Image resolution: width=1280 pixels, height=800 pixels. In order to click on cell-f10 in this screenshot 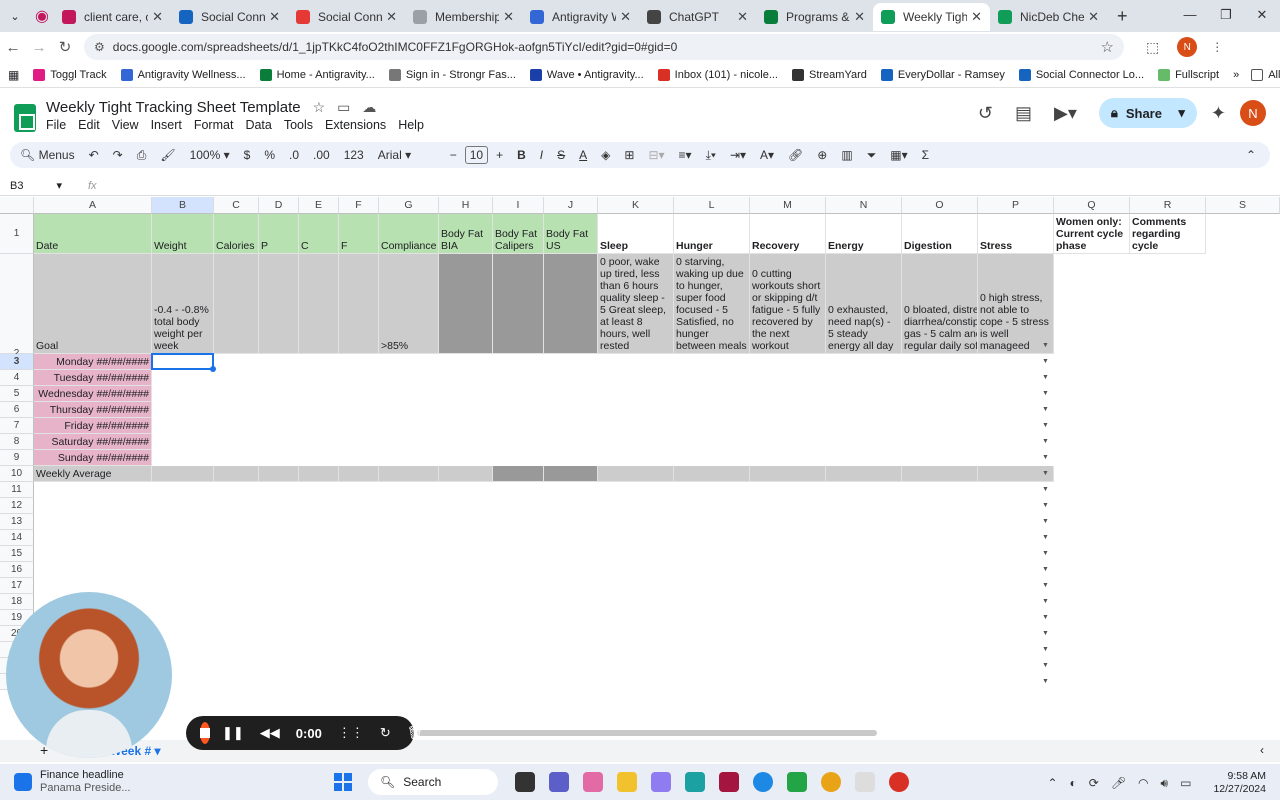, I will do `click(359, 474)`.